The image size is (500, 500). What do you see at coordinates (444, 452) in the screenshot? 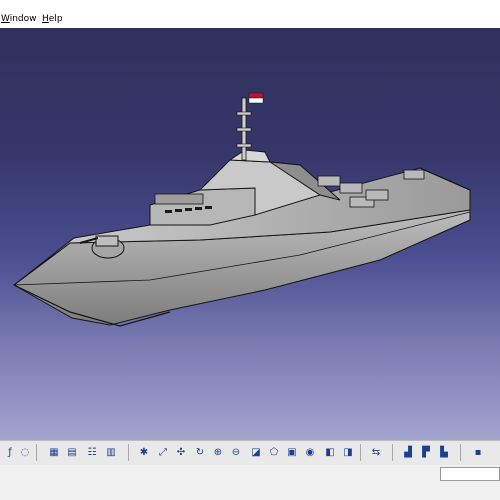
I see `print-icon: ▙` at bounding box center [444, 452].